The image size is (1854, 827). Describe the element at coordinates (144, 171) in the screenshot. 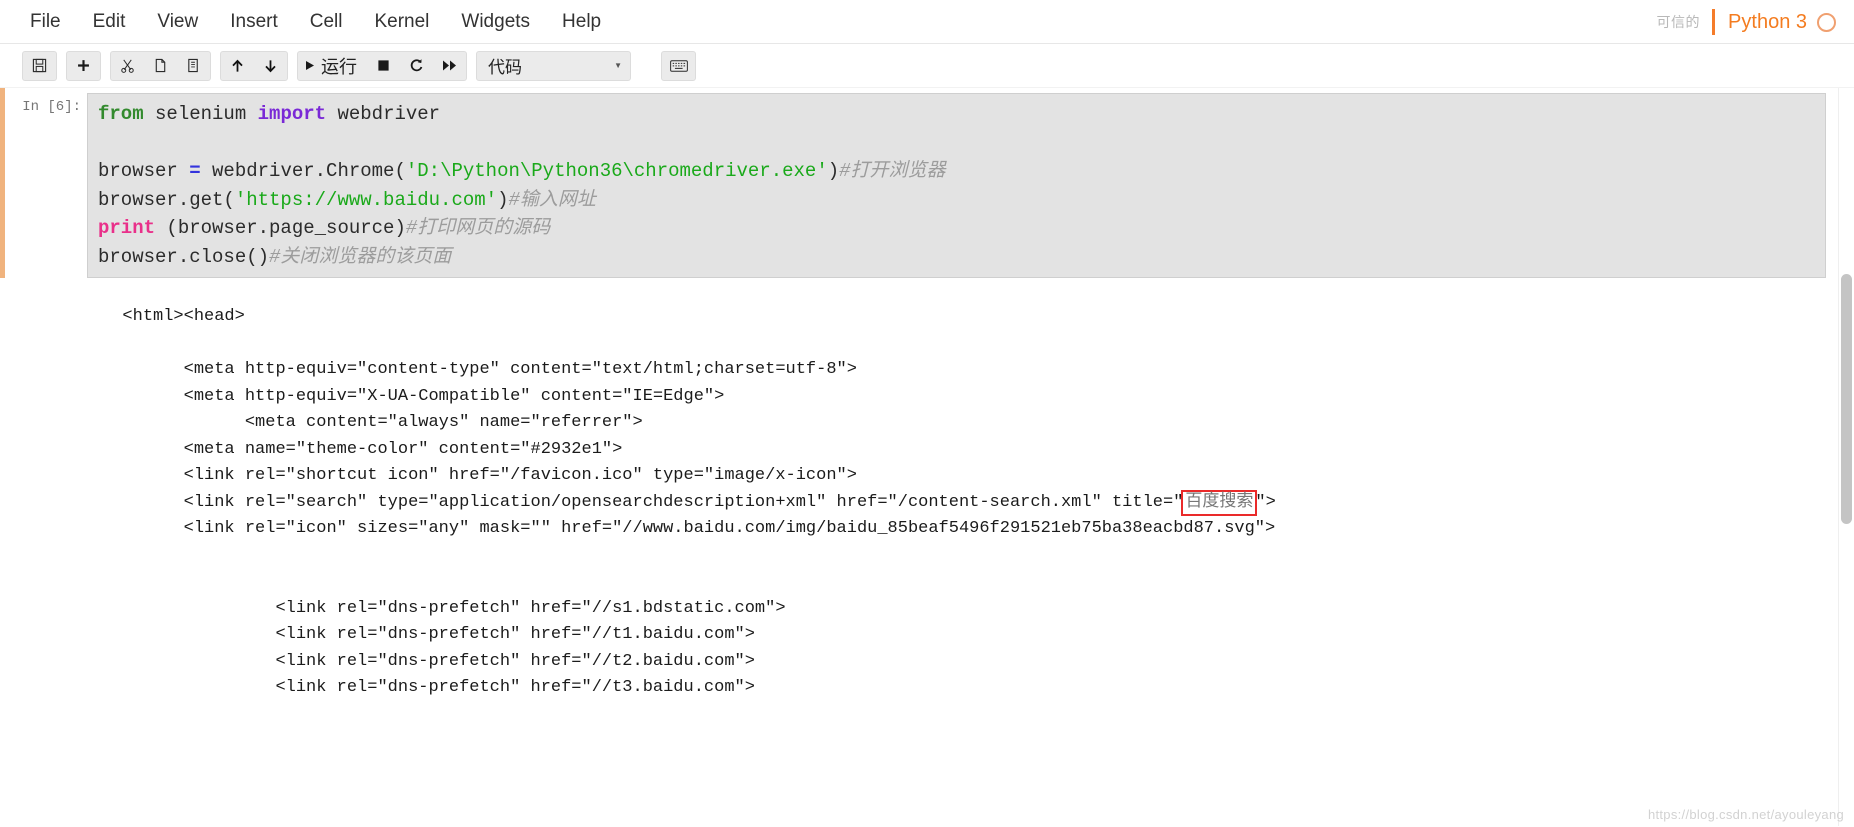

I see `code-token: browser` at that location.